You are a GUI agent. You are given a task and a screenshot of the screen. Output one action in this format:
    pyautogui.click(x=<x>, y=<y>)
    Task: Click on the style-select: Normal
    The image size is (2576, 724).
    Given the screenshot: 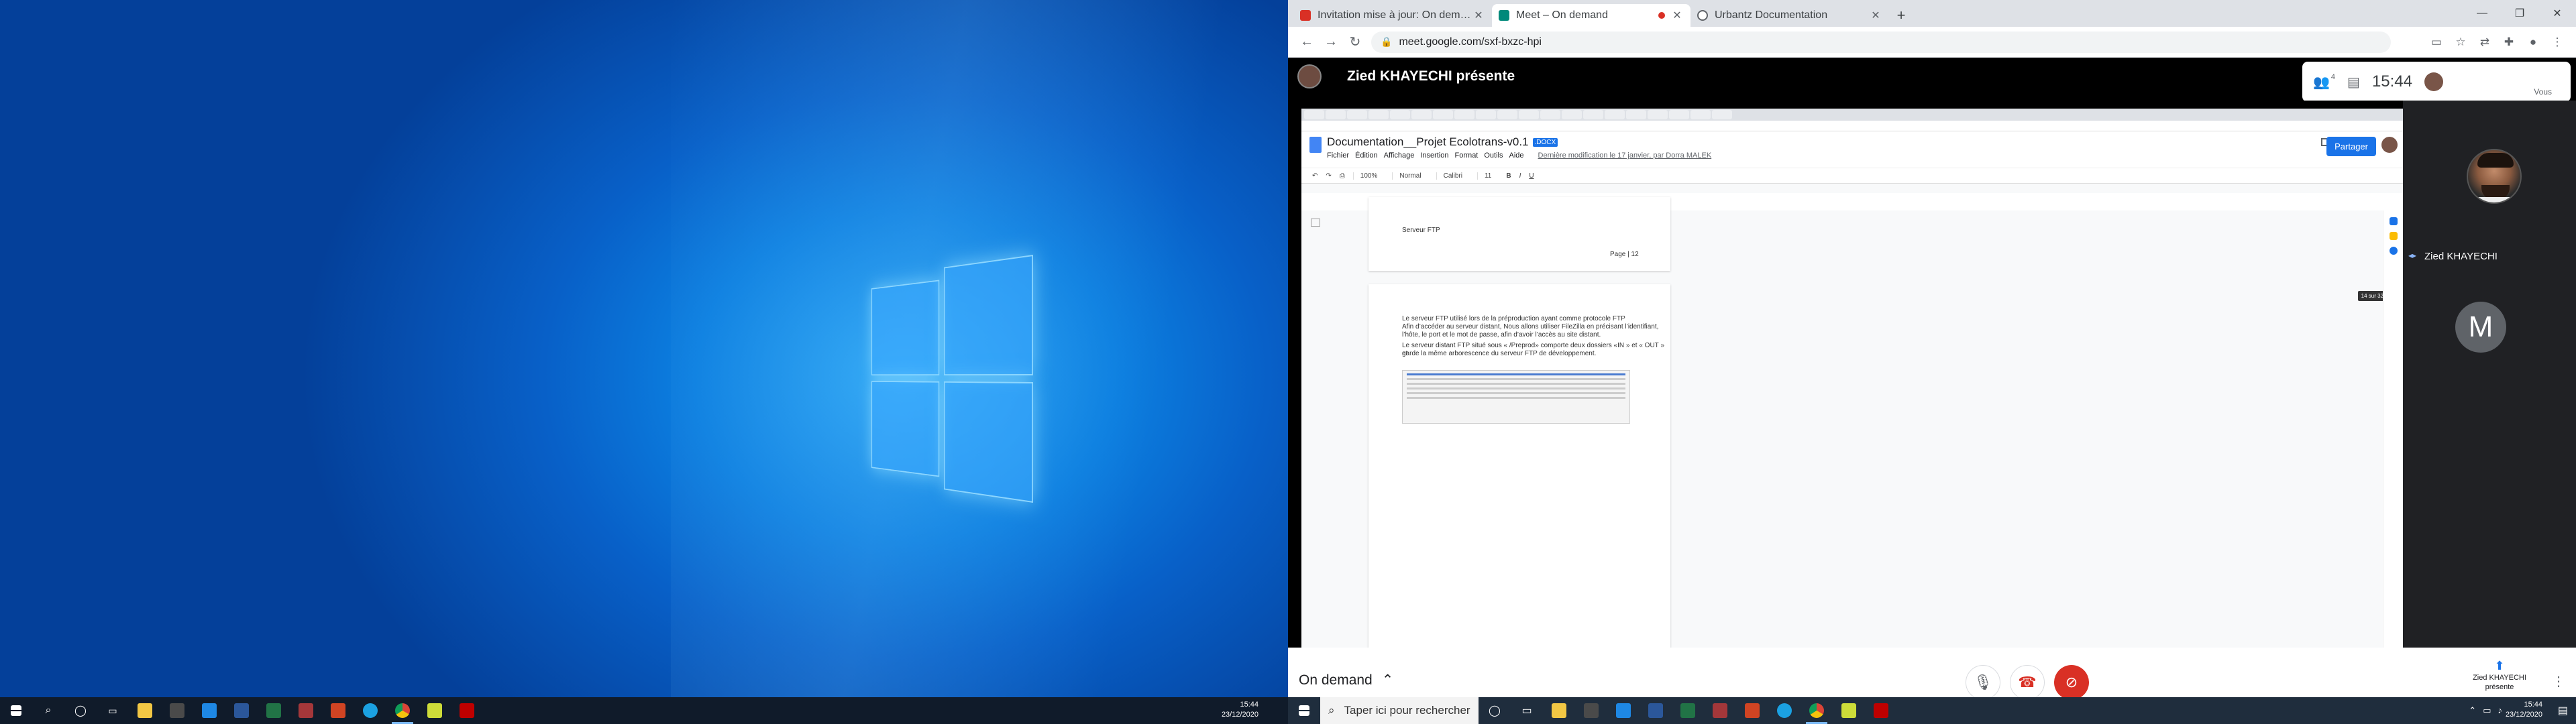 What is the action you would take?
    pyautogui.click(x=1410, y=176)
    